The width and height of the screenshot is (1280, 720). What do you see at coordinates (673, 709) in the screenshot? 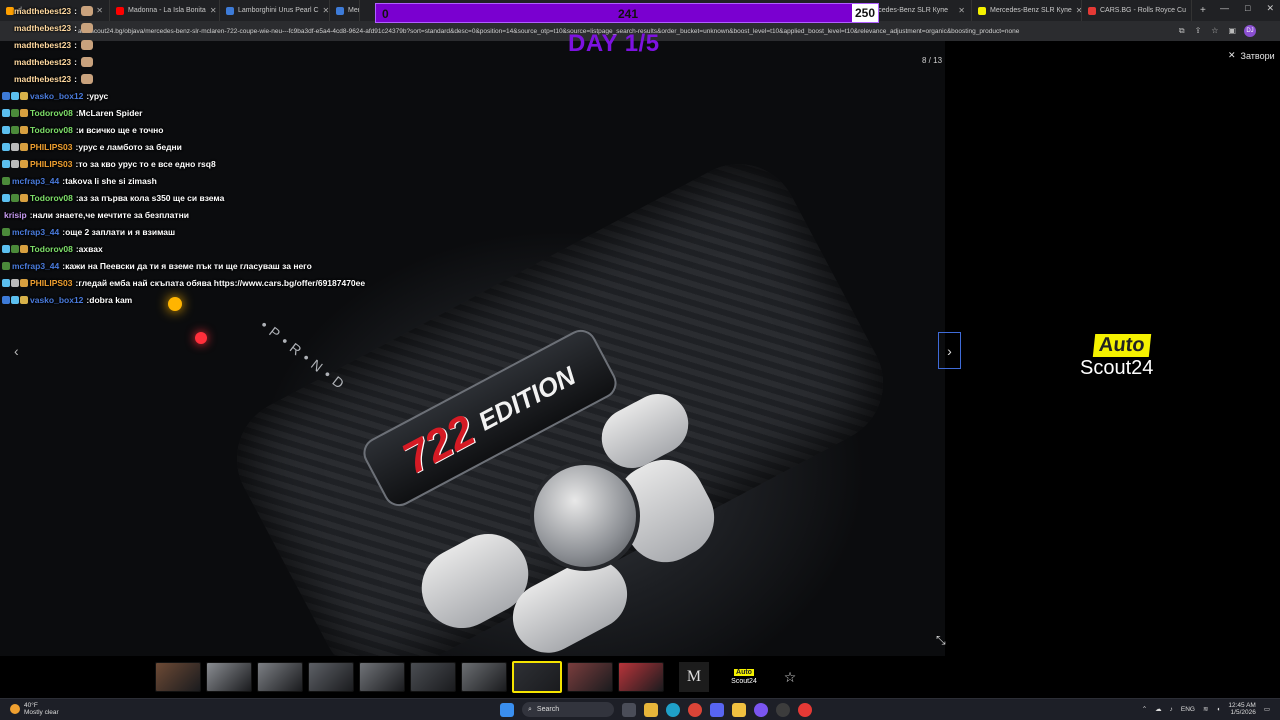
I see `edge-icon` at bounding box center [673, 709].